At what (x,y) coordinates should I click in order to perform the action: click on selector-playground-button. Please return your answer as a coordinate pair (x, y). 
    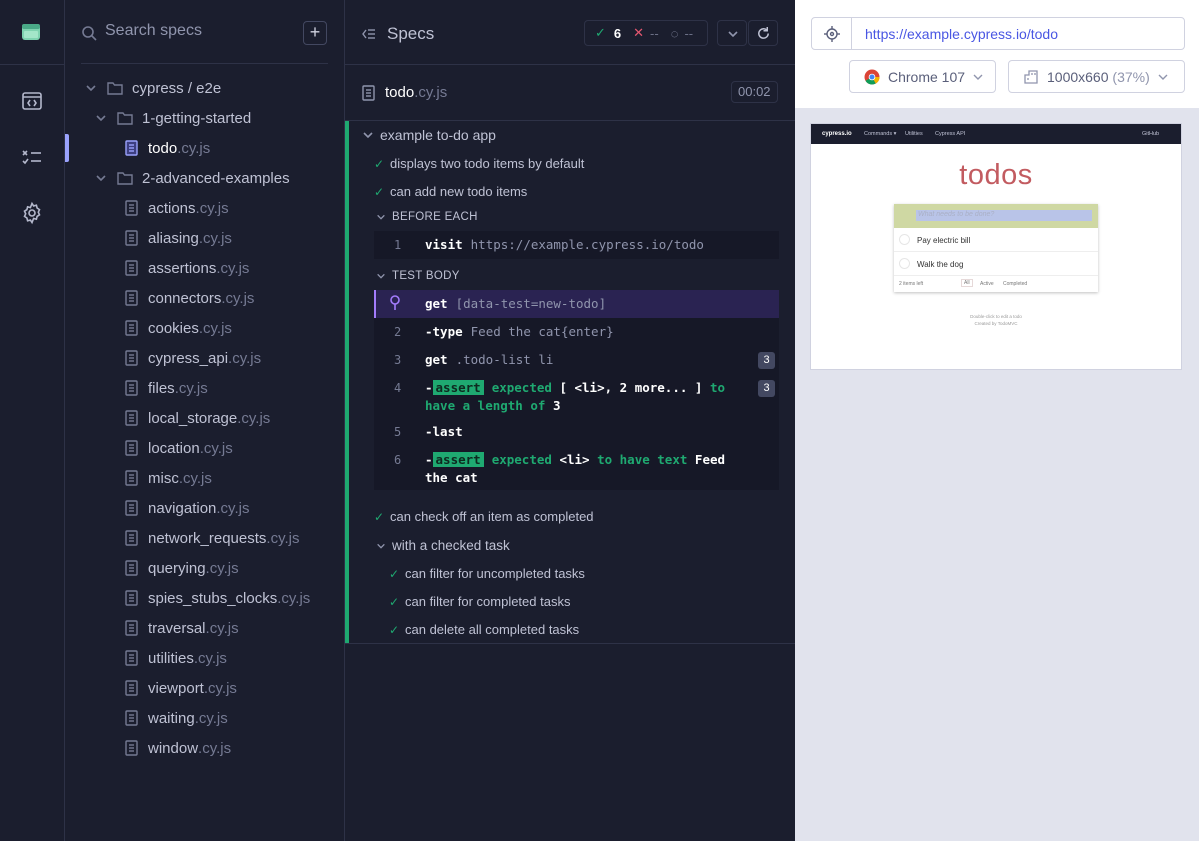
    Looking at the image, I should click on (832, 33).